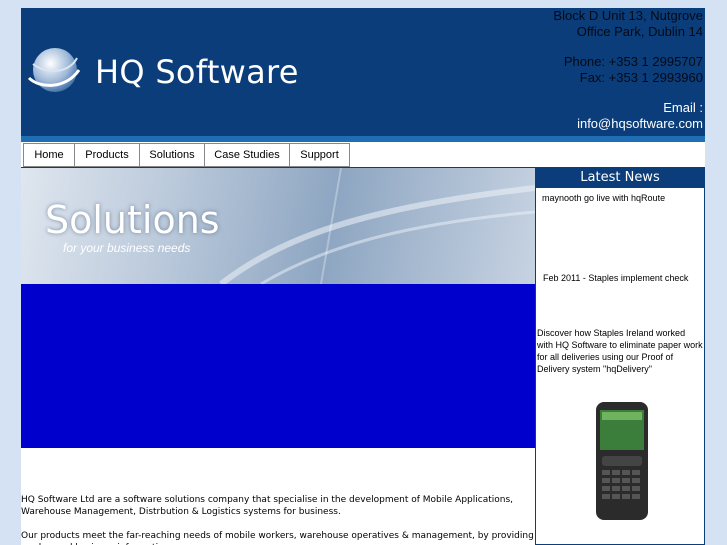 The height and width of the screenshot is (545, 727). I want to click on address-line-2: Office Park, Dublin 14, so click(639, 31).